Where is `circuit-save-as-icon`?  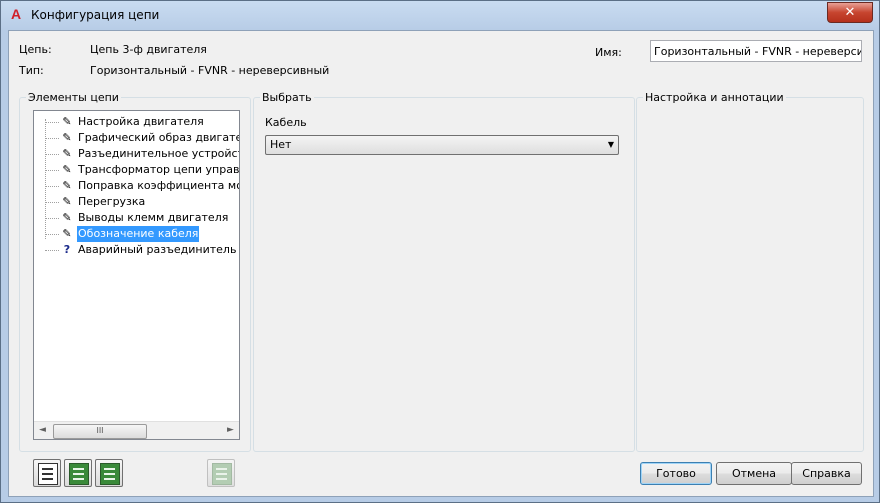
circuit-save-as-icon is located at coordinates (79, 474).